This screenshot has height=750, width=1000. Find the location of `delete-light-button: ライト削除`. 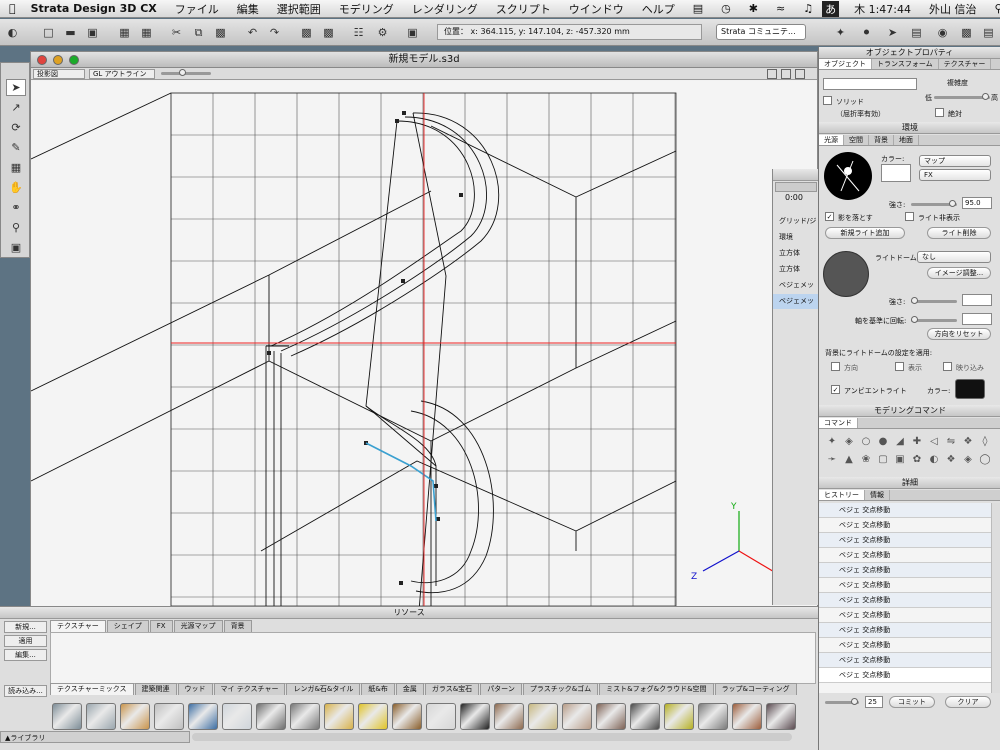

delete-light-button: ライト削除 is located at coordinates (959, 233).